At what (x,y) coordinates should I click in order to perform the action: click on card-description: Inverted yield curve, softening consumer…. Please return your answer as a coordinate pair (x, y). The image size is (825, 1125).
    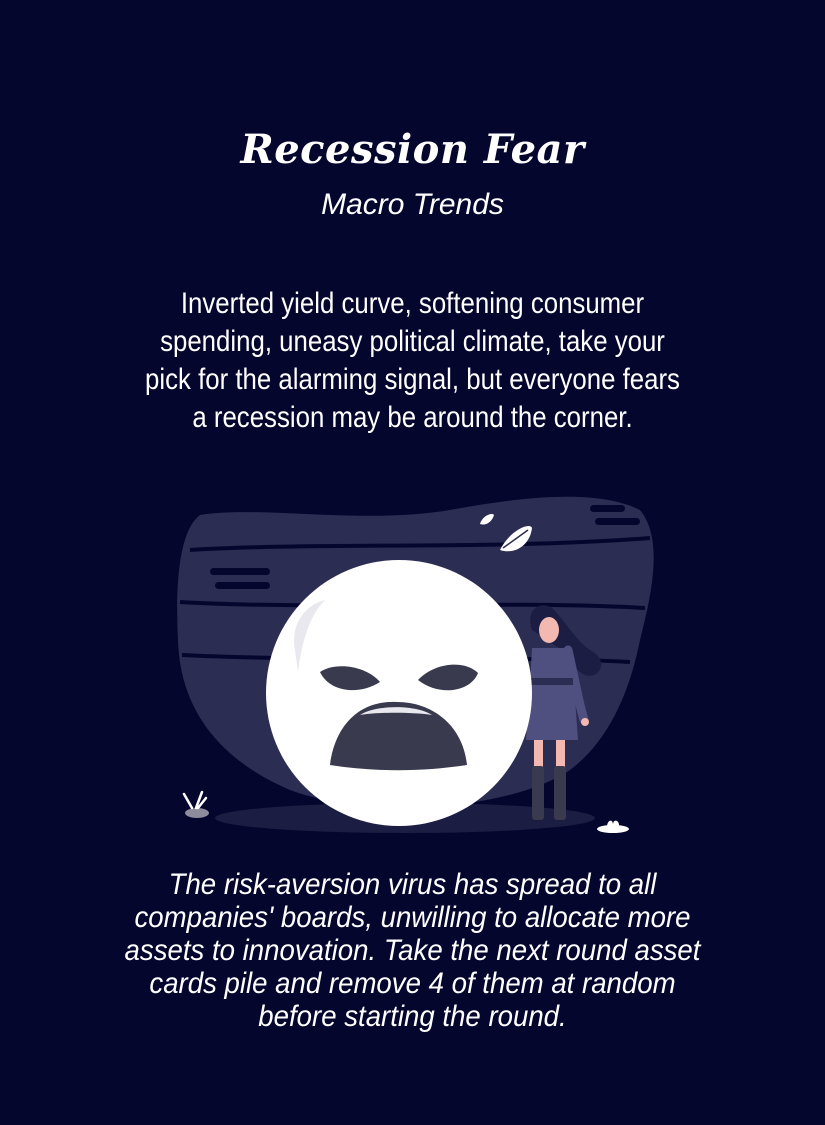
    Looking at the image, I should click on (412, 360).